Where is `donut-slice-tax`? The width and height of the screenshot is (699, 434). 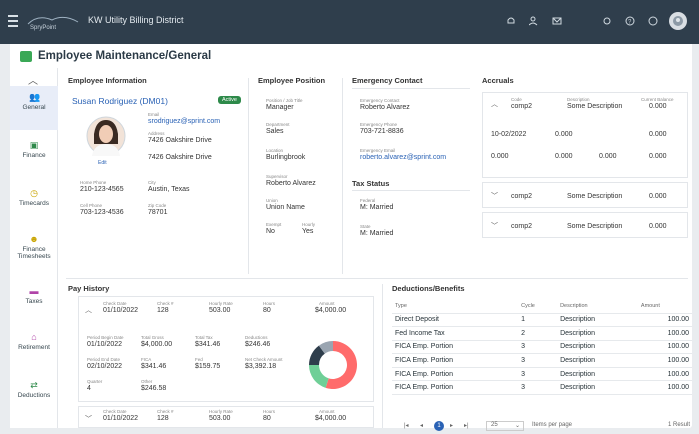
donut-slice-tax is located at coordinates (319, 376).